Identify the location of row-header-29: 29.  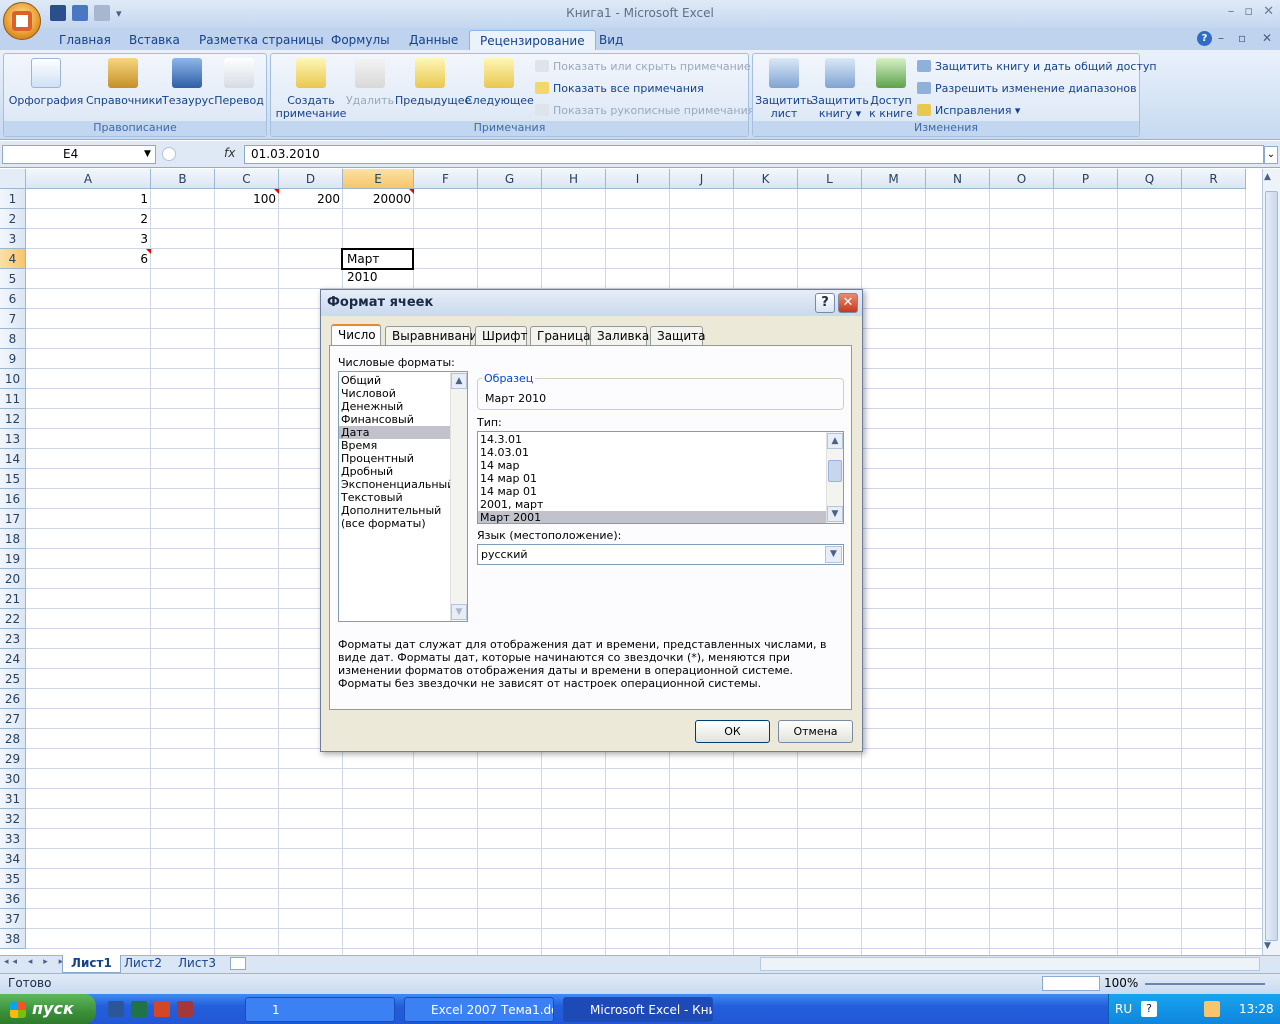
(13, 759).